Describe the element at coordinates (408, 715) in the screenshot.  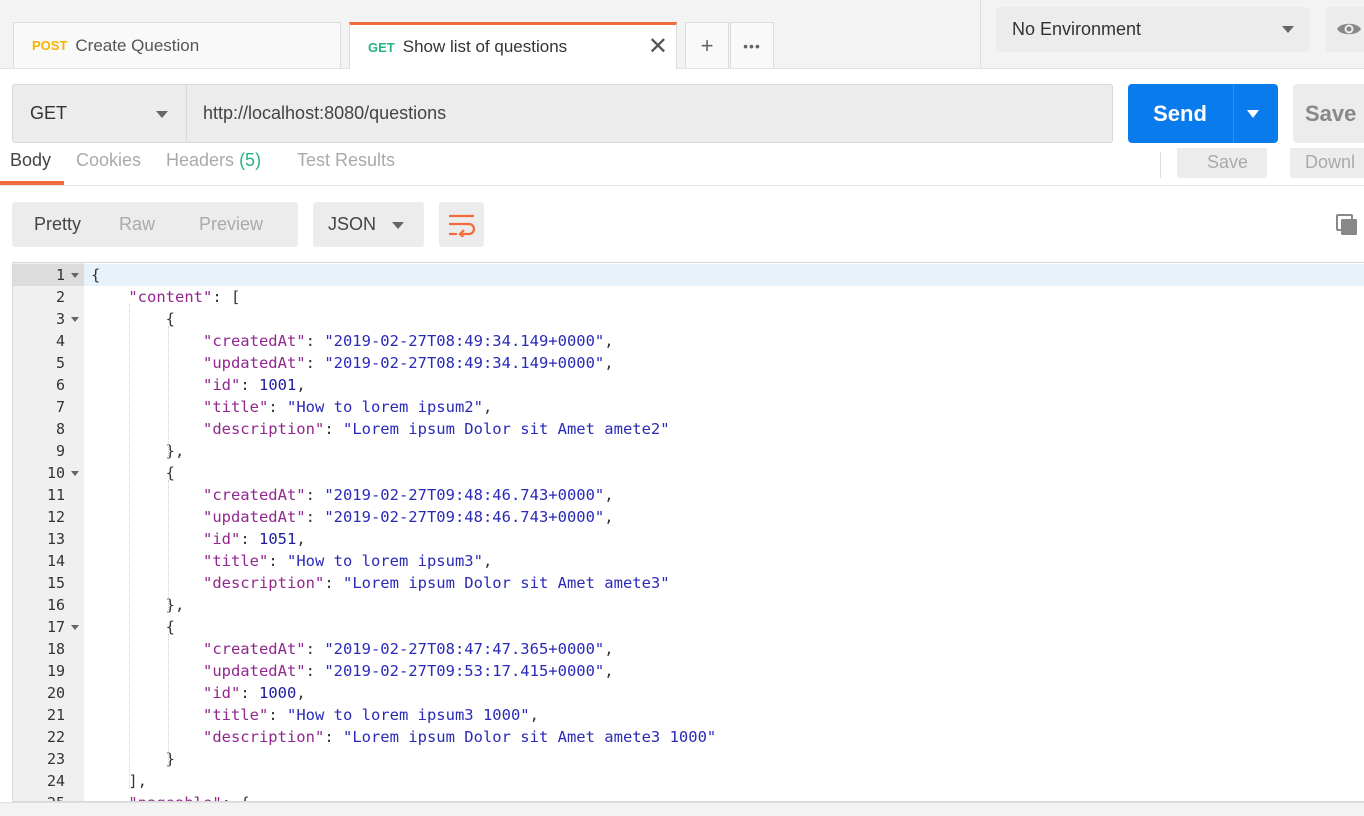
I see `json-string: "How to lorem ipsum3 1000"` at that location.